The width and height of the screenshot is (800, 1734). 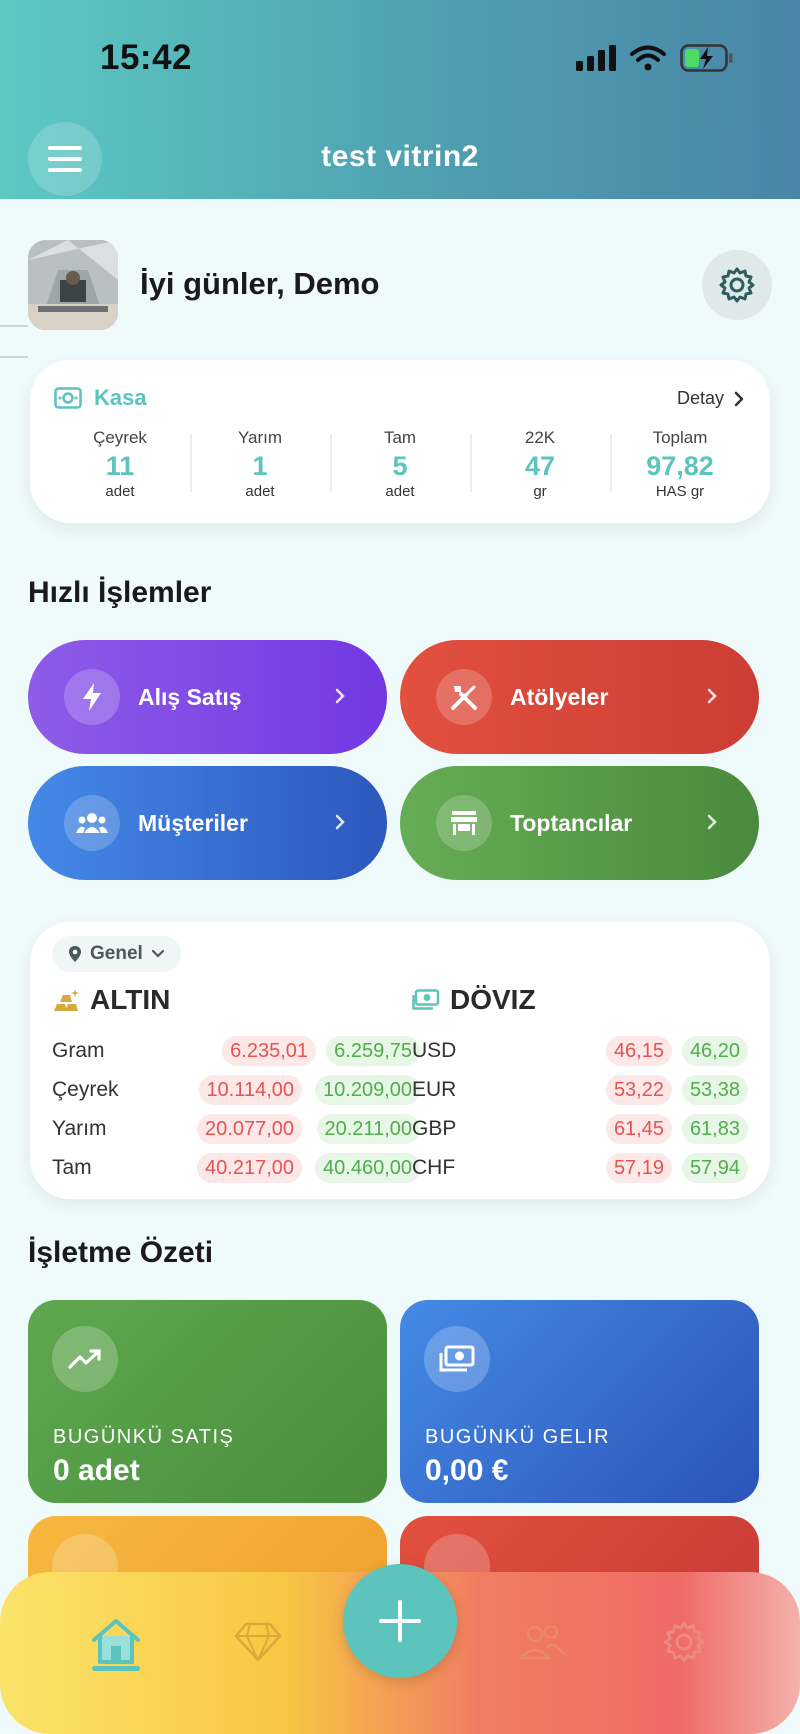 I want to click on diamond-icon, so click(x=258, y=1642).